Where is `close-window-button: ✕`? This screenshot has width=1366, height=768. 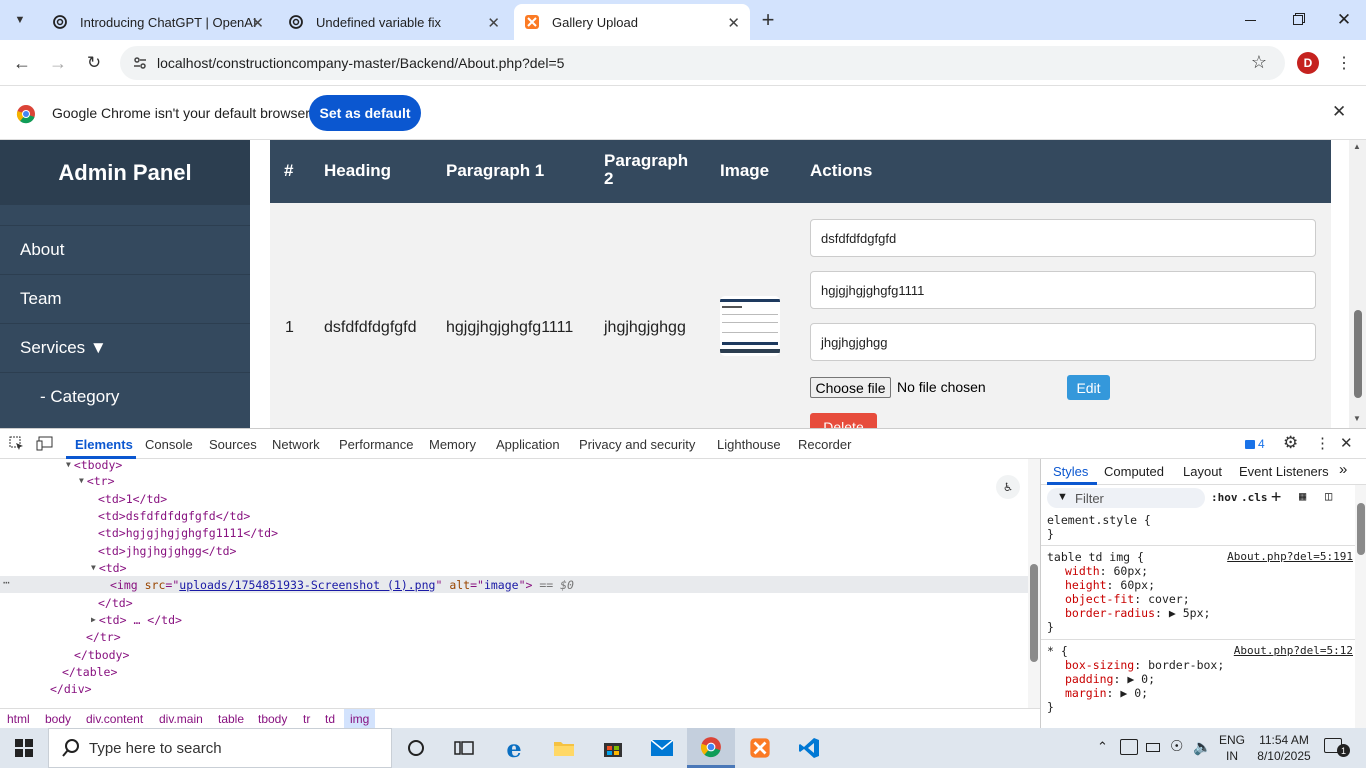
close-window-button: ✕ is located at coordinates (1344, 20).